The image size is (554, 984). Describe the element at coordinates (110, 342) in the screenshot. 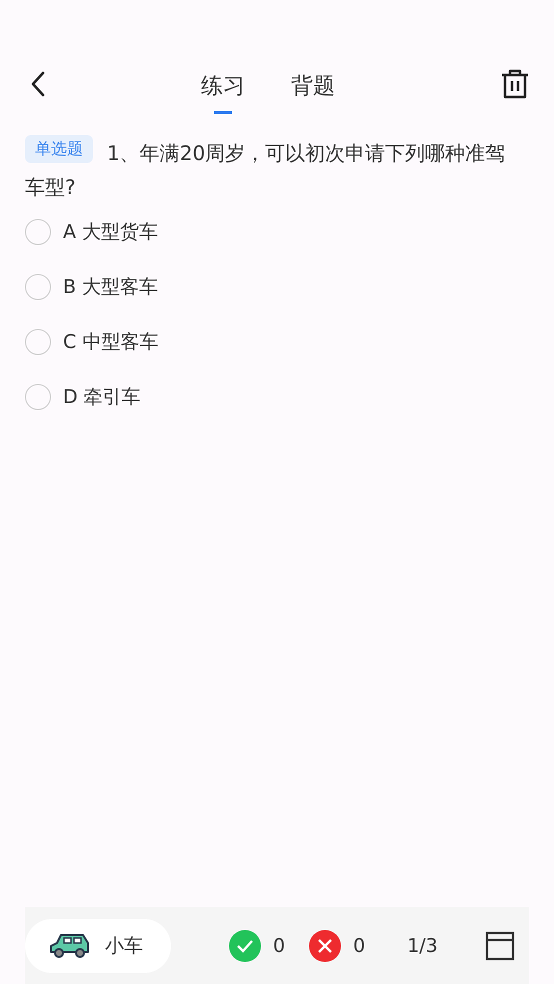

I see `option-label: C 中型客车` at that location.